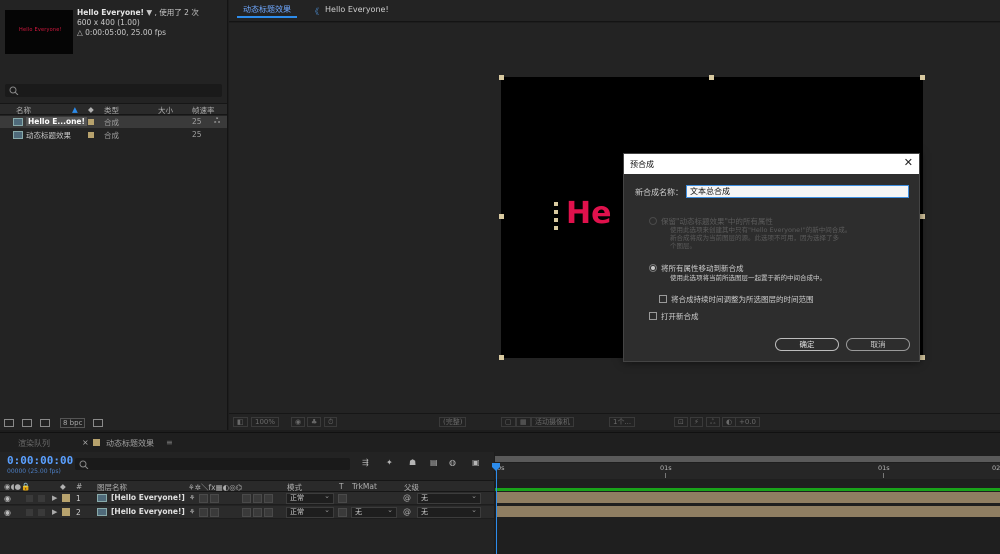 The height and width of the screenshot is (554, 1000). What do you see at coordinates (45, 423) in the screenshot?
I see `new-comp-icon` at bounding box center [45, 423].